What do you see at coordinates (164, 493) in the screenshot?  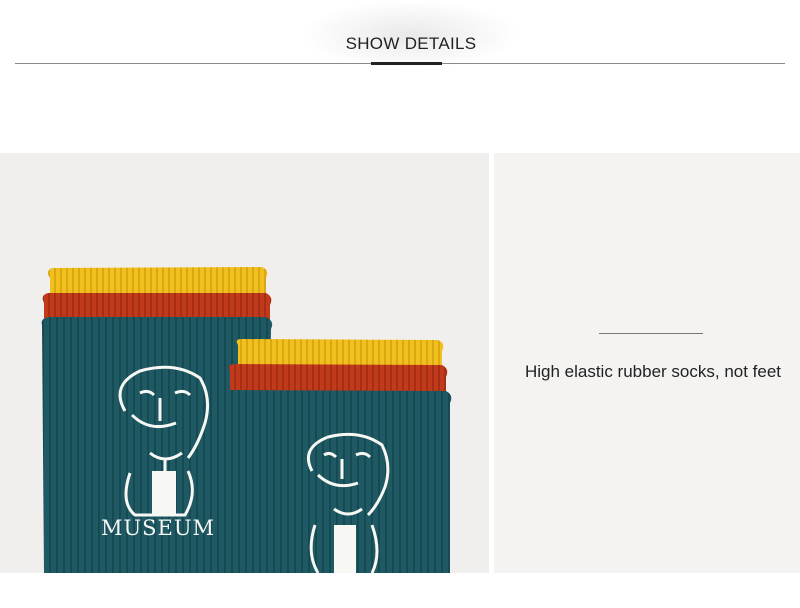 I see `left-sock-bust-neck` at bounding box center [164, 493].